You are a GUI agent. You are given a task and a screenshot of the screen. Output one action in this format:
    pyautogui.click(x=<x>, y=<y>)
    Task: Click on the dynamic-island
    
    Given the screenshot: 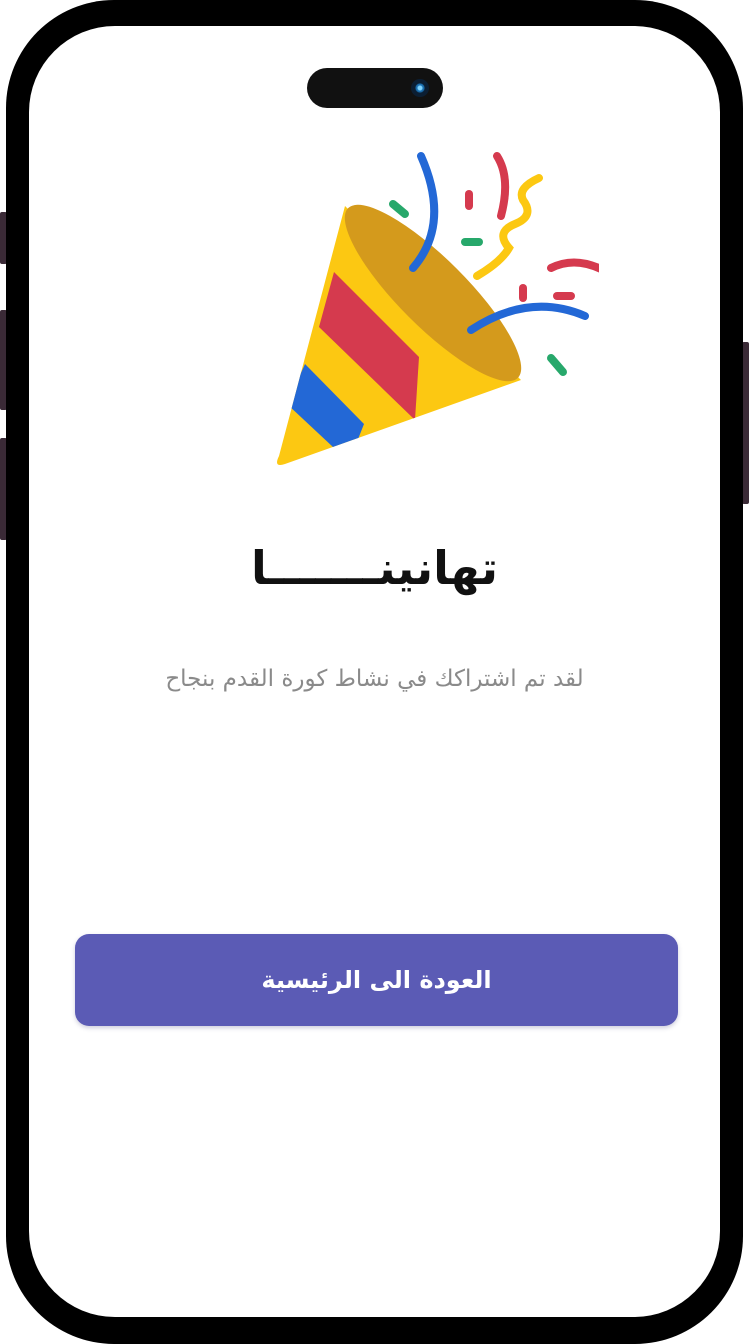 What is the action you would take?
    pyautogui.click(x=375, y=88)
    